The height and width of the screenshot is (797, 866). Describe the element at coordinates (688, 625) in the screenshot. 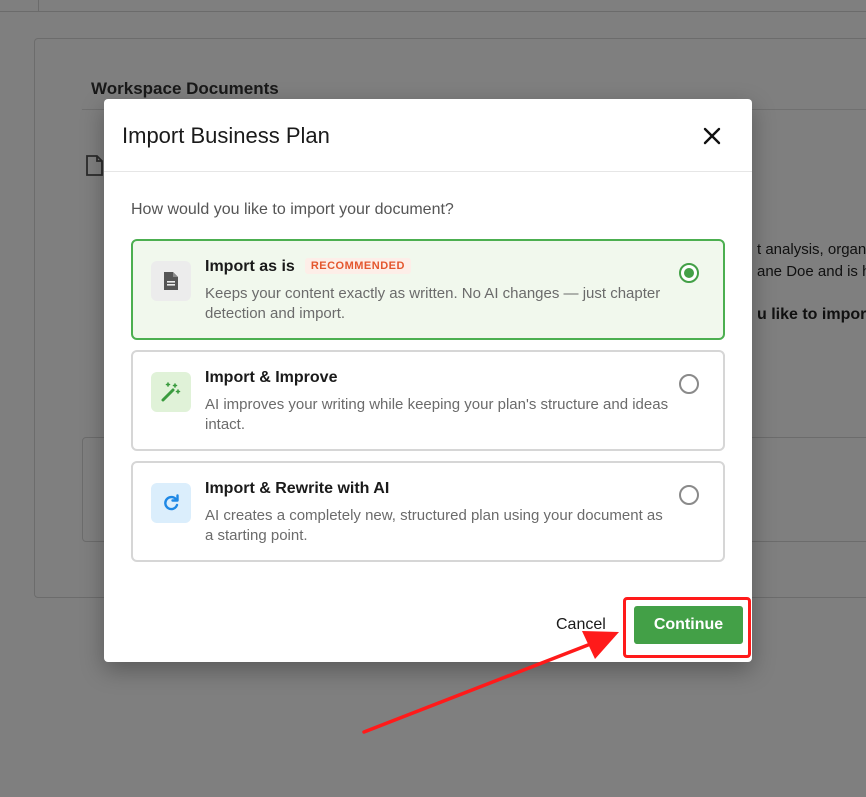

I see `continue-button: Continue` at that location.